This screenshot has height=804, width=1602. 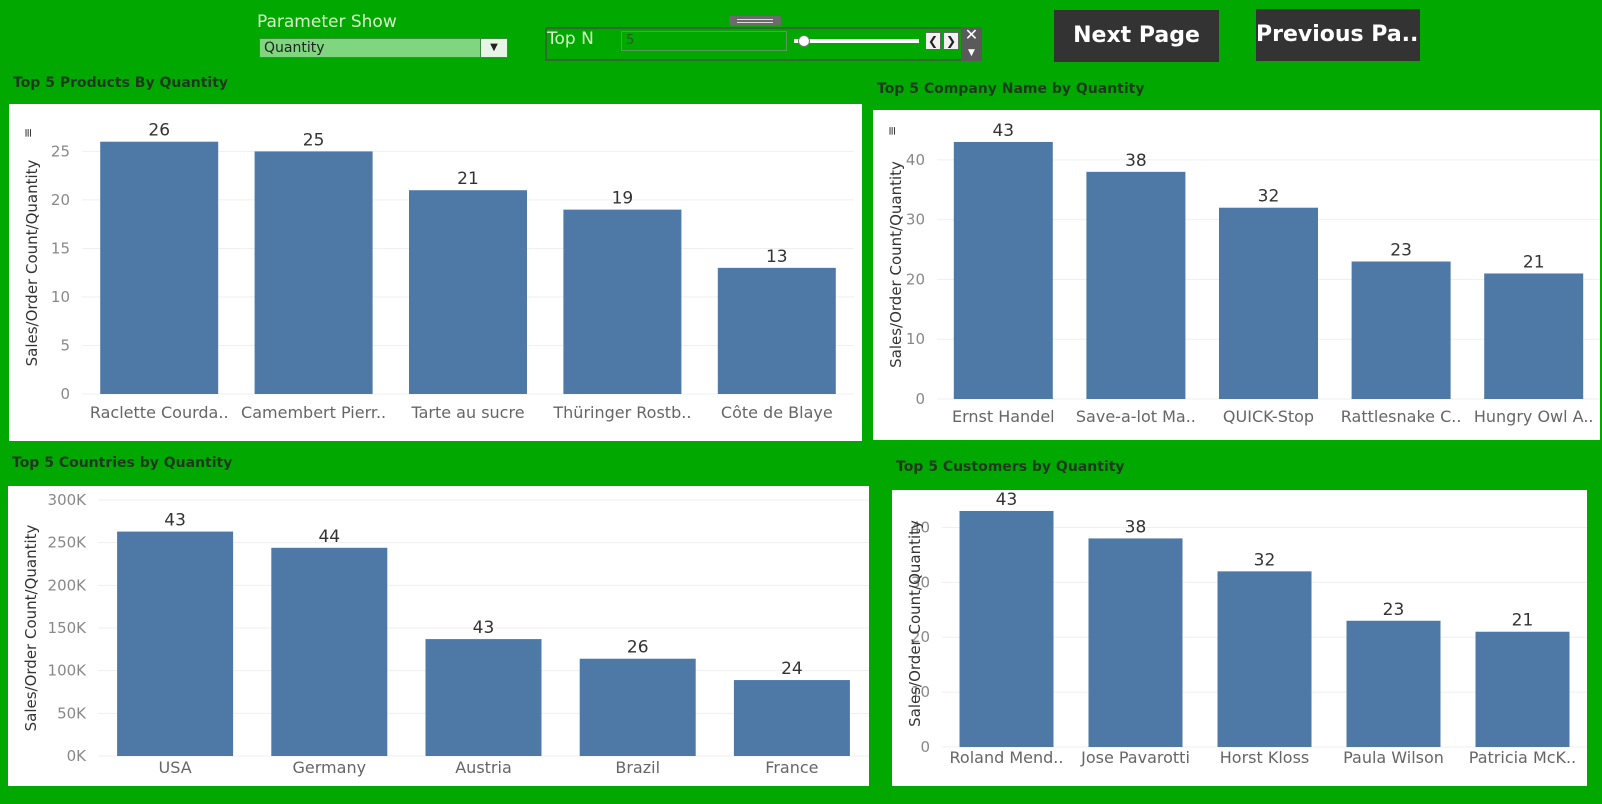 What do you see at coordinates (493, 48) in the screenshot?
I see `chevron-down-icon: ▼` at bounding box center [493, 48].